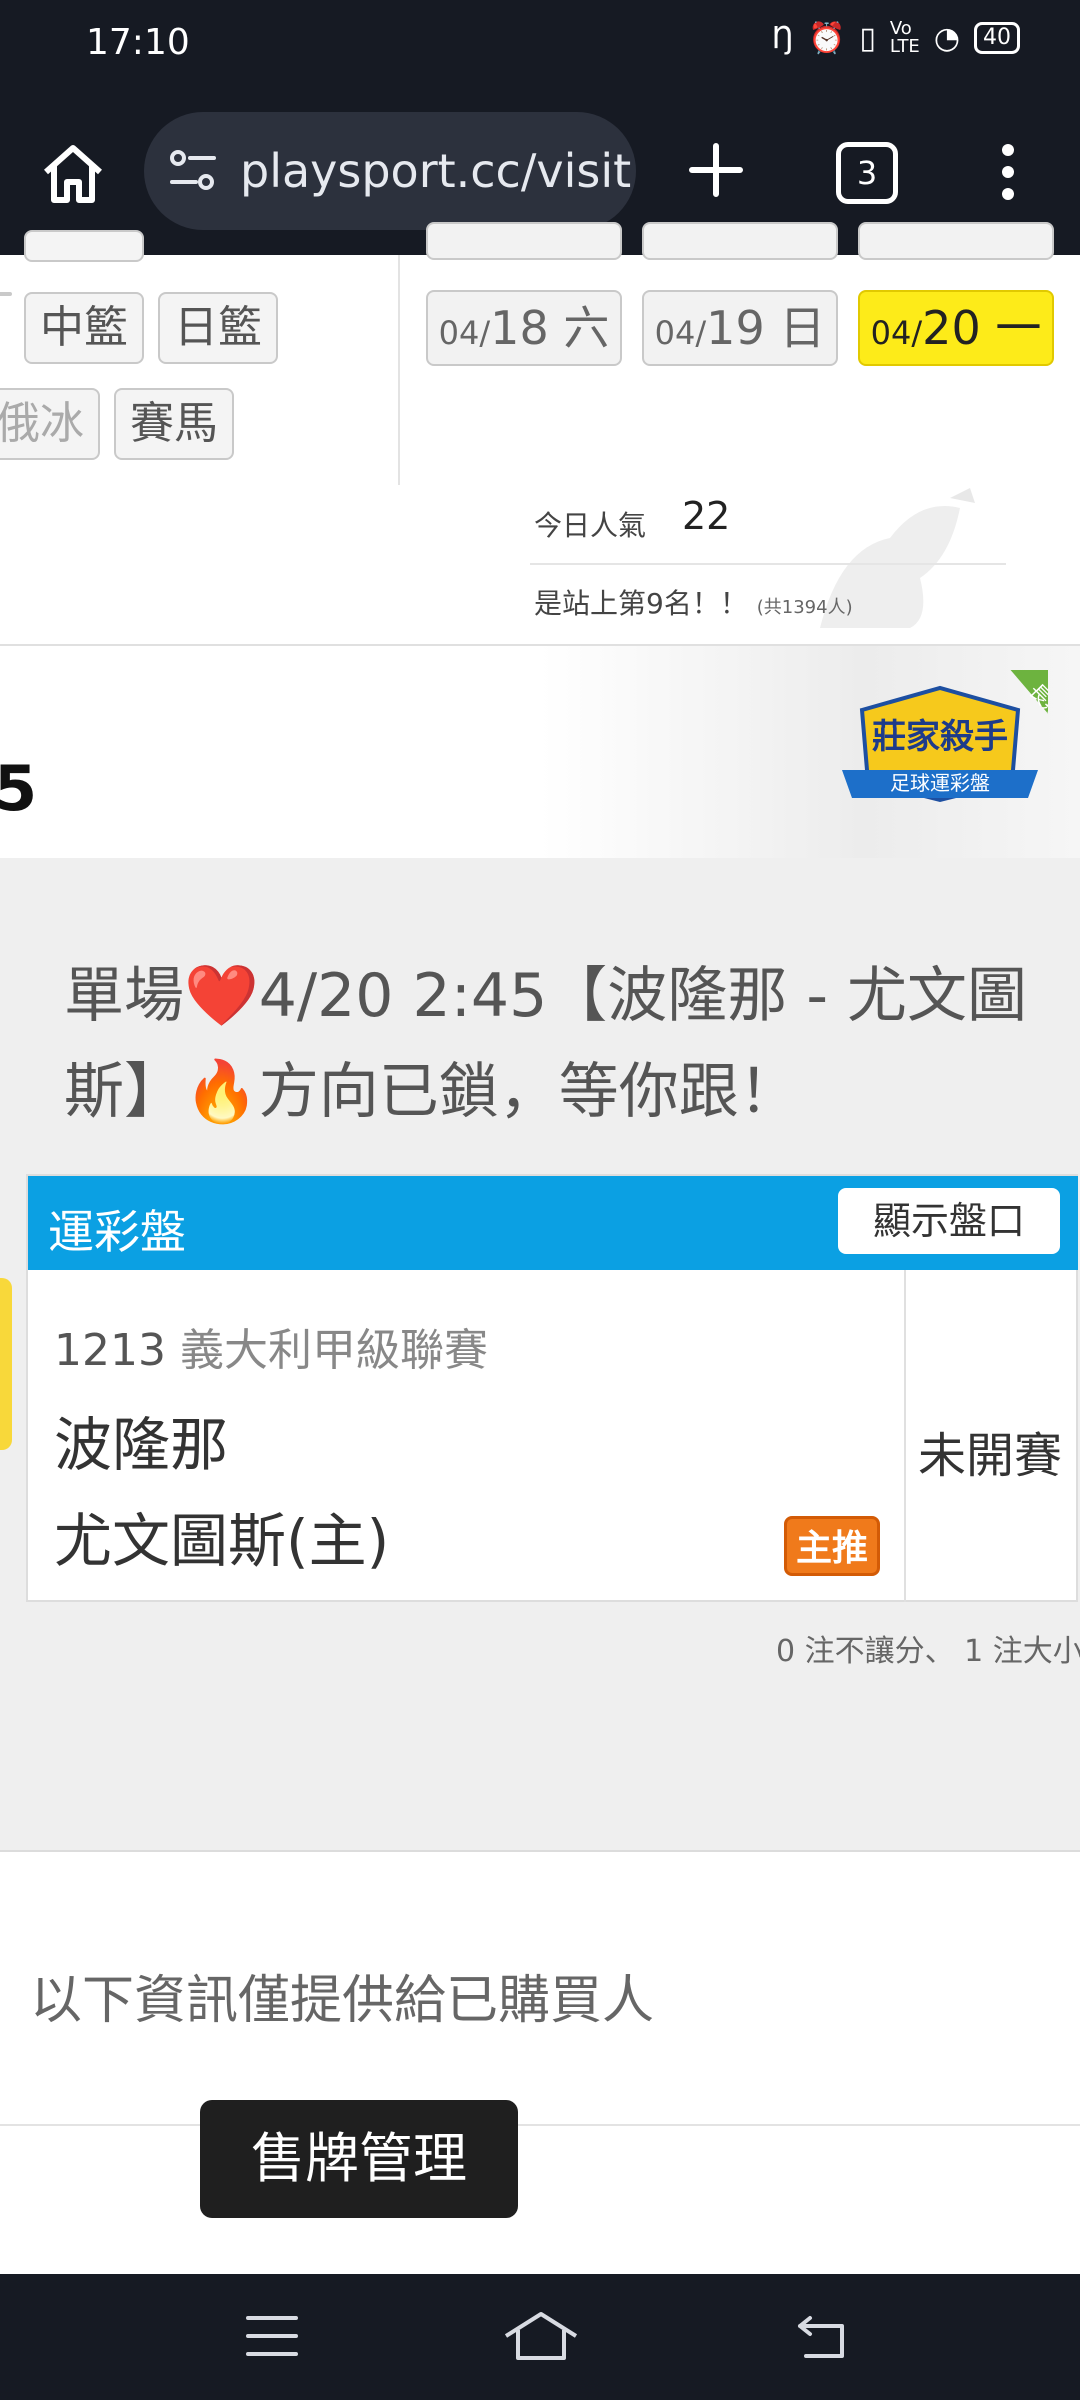 Image resolution: width=1080 pixels, height=2400 pixels. Describe the element at coordinates (272, 2336) in the screenshot. I see `recent-apps-icon` at that location.